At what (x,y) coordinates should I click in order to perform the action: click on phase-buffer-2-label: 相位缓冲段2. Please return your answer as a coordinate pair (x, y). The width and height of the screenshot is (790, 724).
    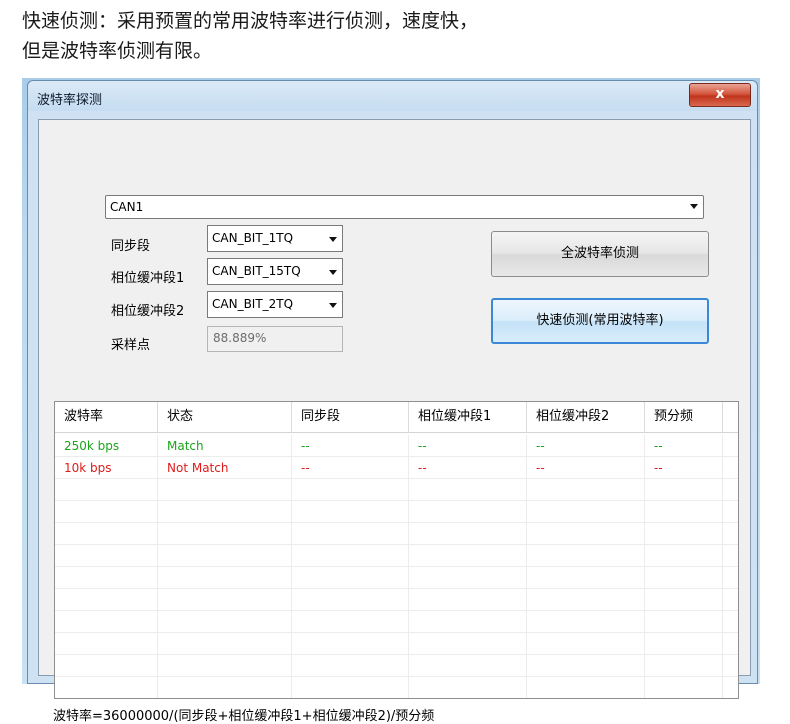
    Looking at the image, I should click on (148, 311).